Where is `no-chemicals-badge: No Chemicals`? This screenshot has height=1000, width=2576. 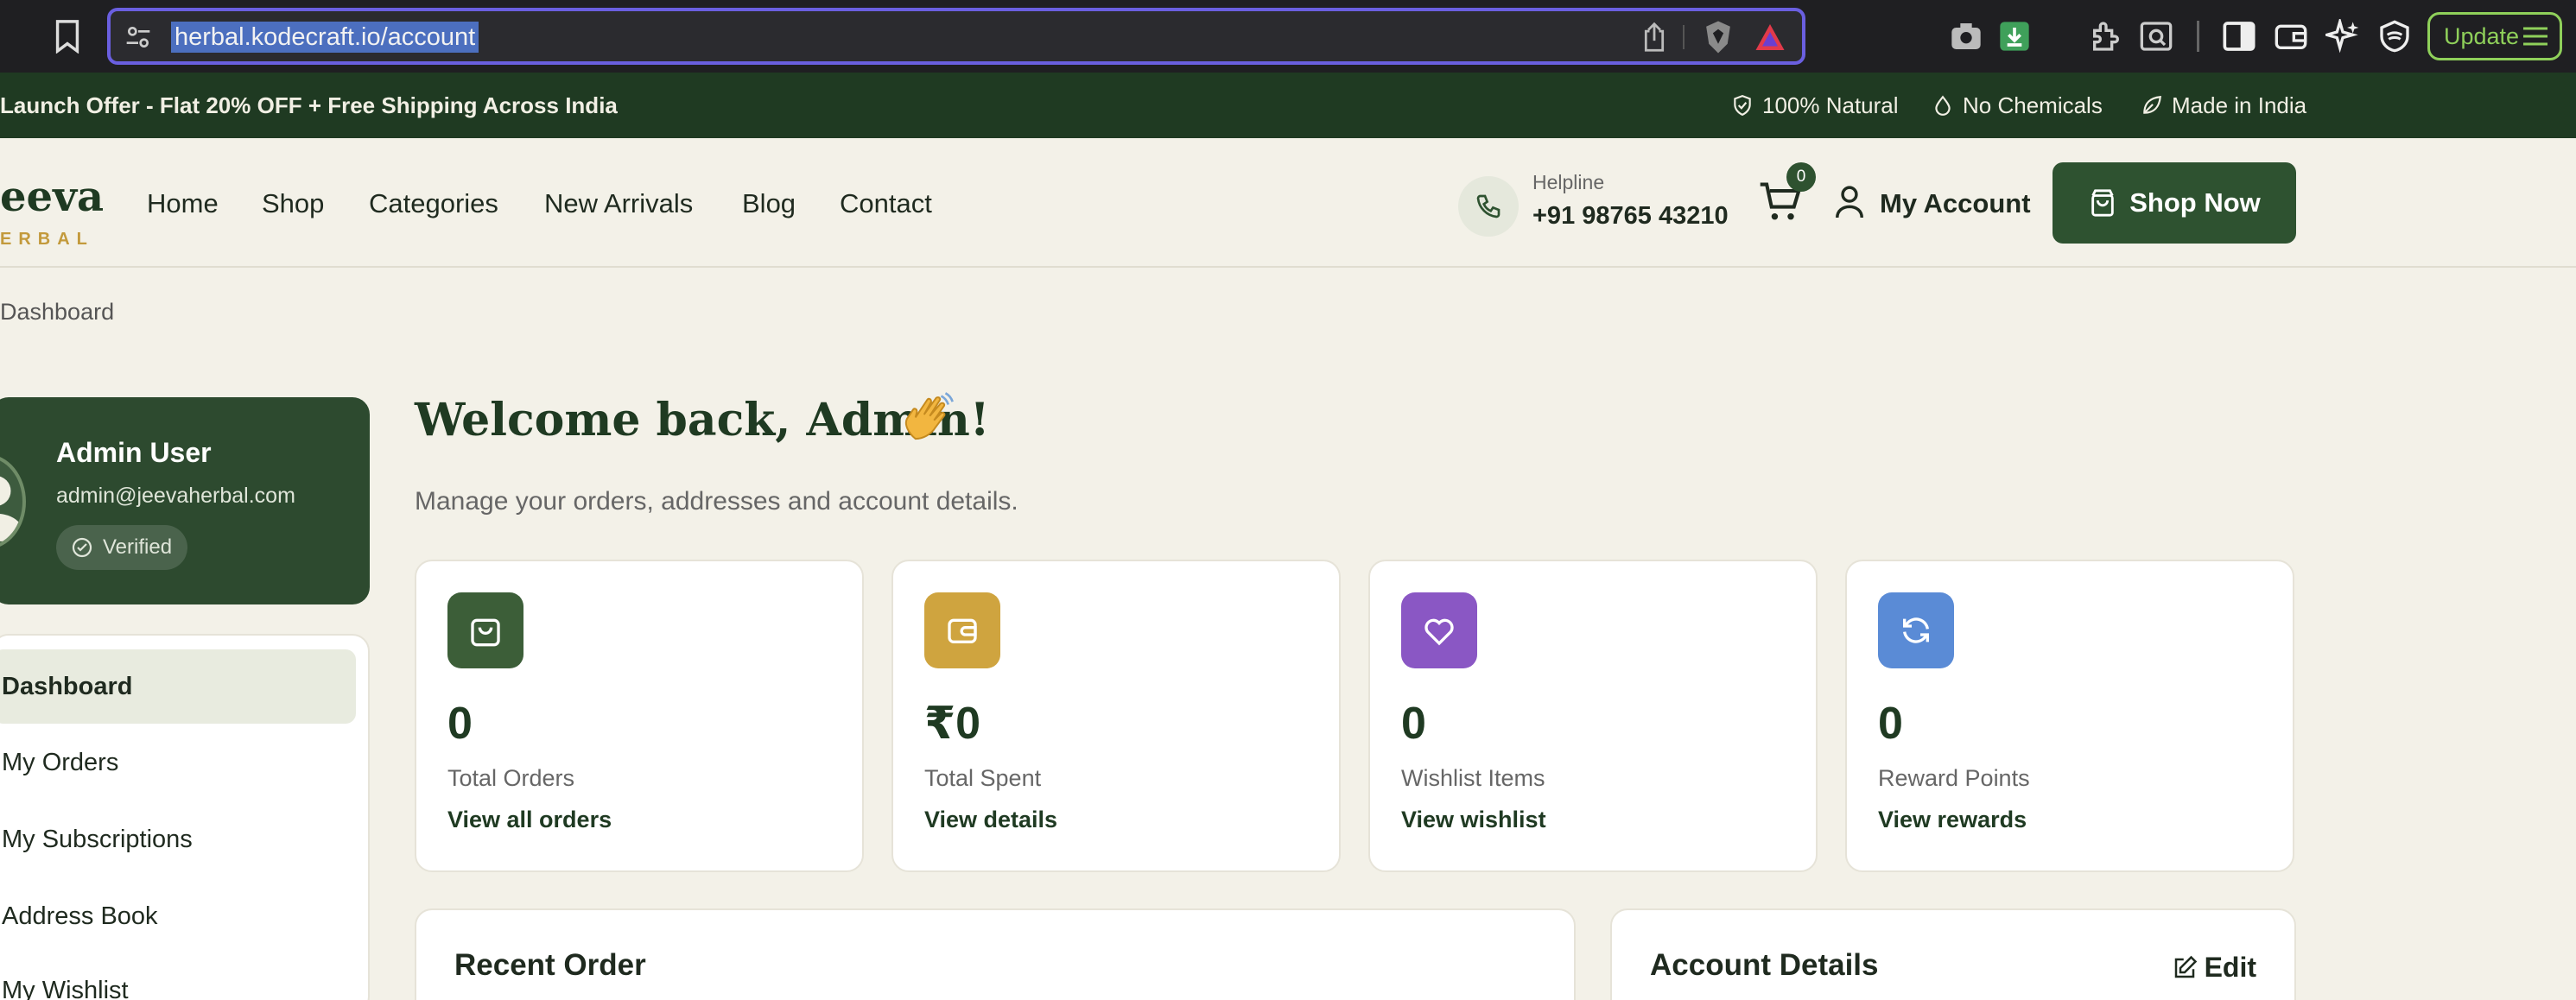
no-chemicals-badge: No Chemicals is located at coordinates (2017, 105).